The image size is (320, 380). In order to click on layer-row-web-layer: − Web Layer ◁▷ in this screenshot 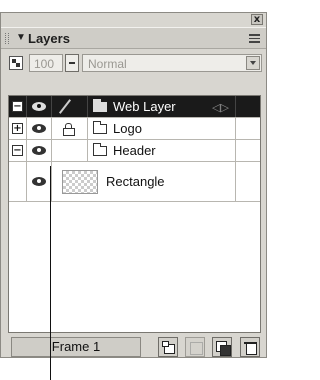, I will do `click(134, 107)`.